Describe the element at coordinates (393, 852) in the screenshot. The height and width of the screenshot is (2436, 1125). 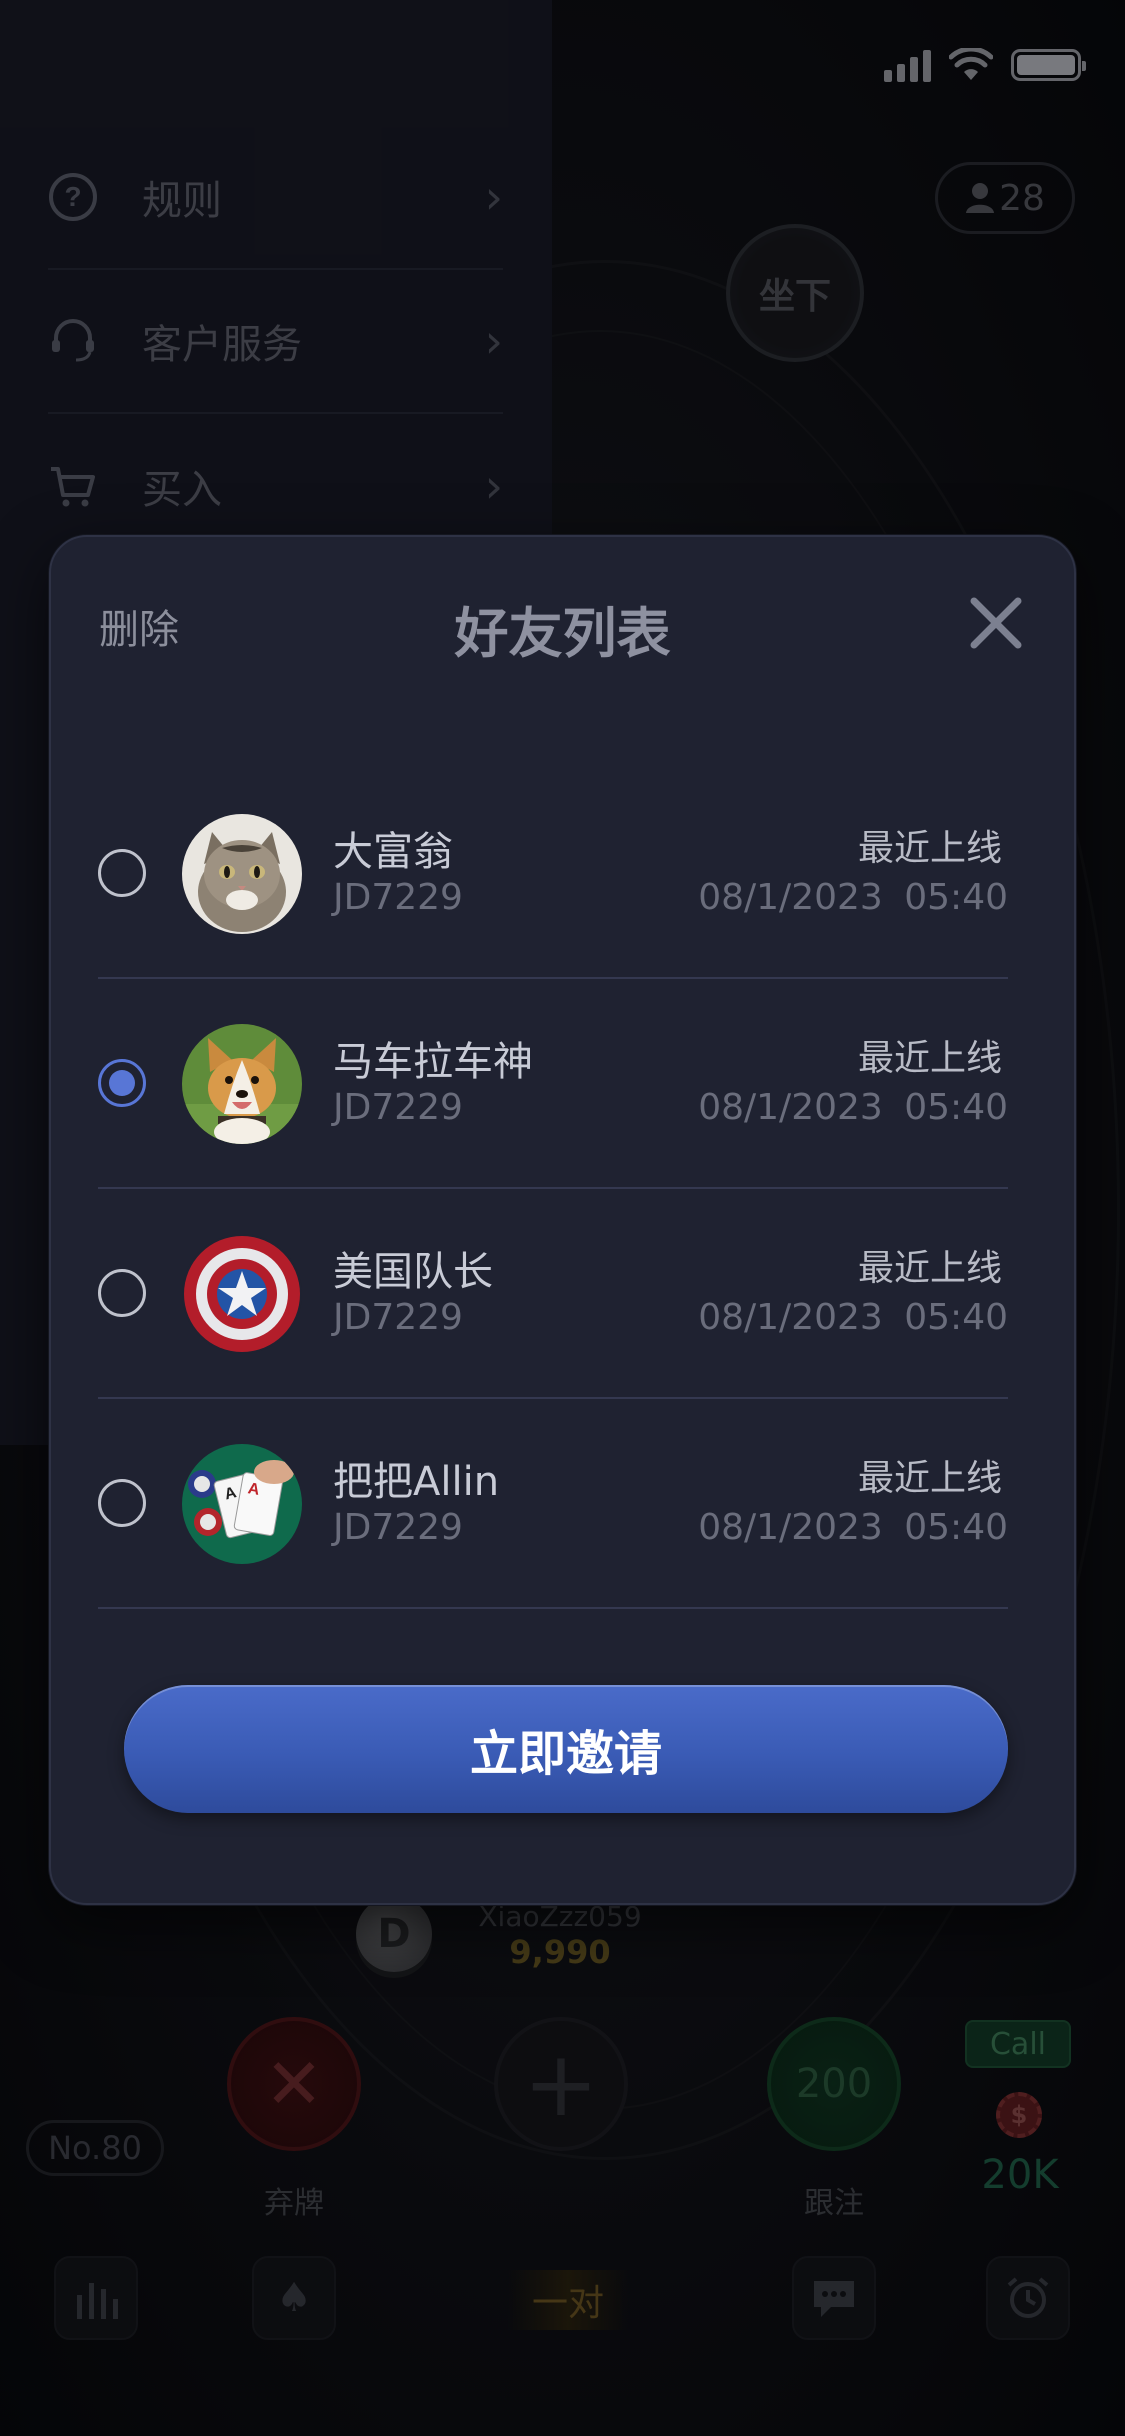
I see `friend-name: 大富翁` at that location.